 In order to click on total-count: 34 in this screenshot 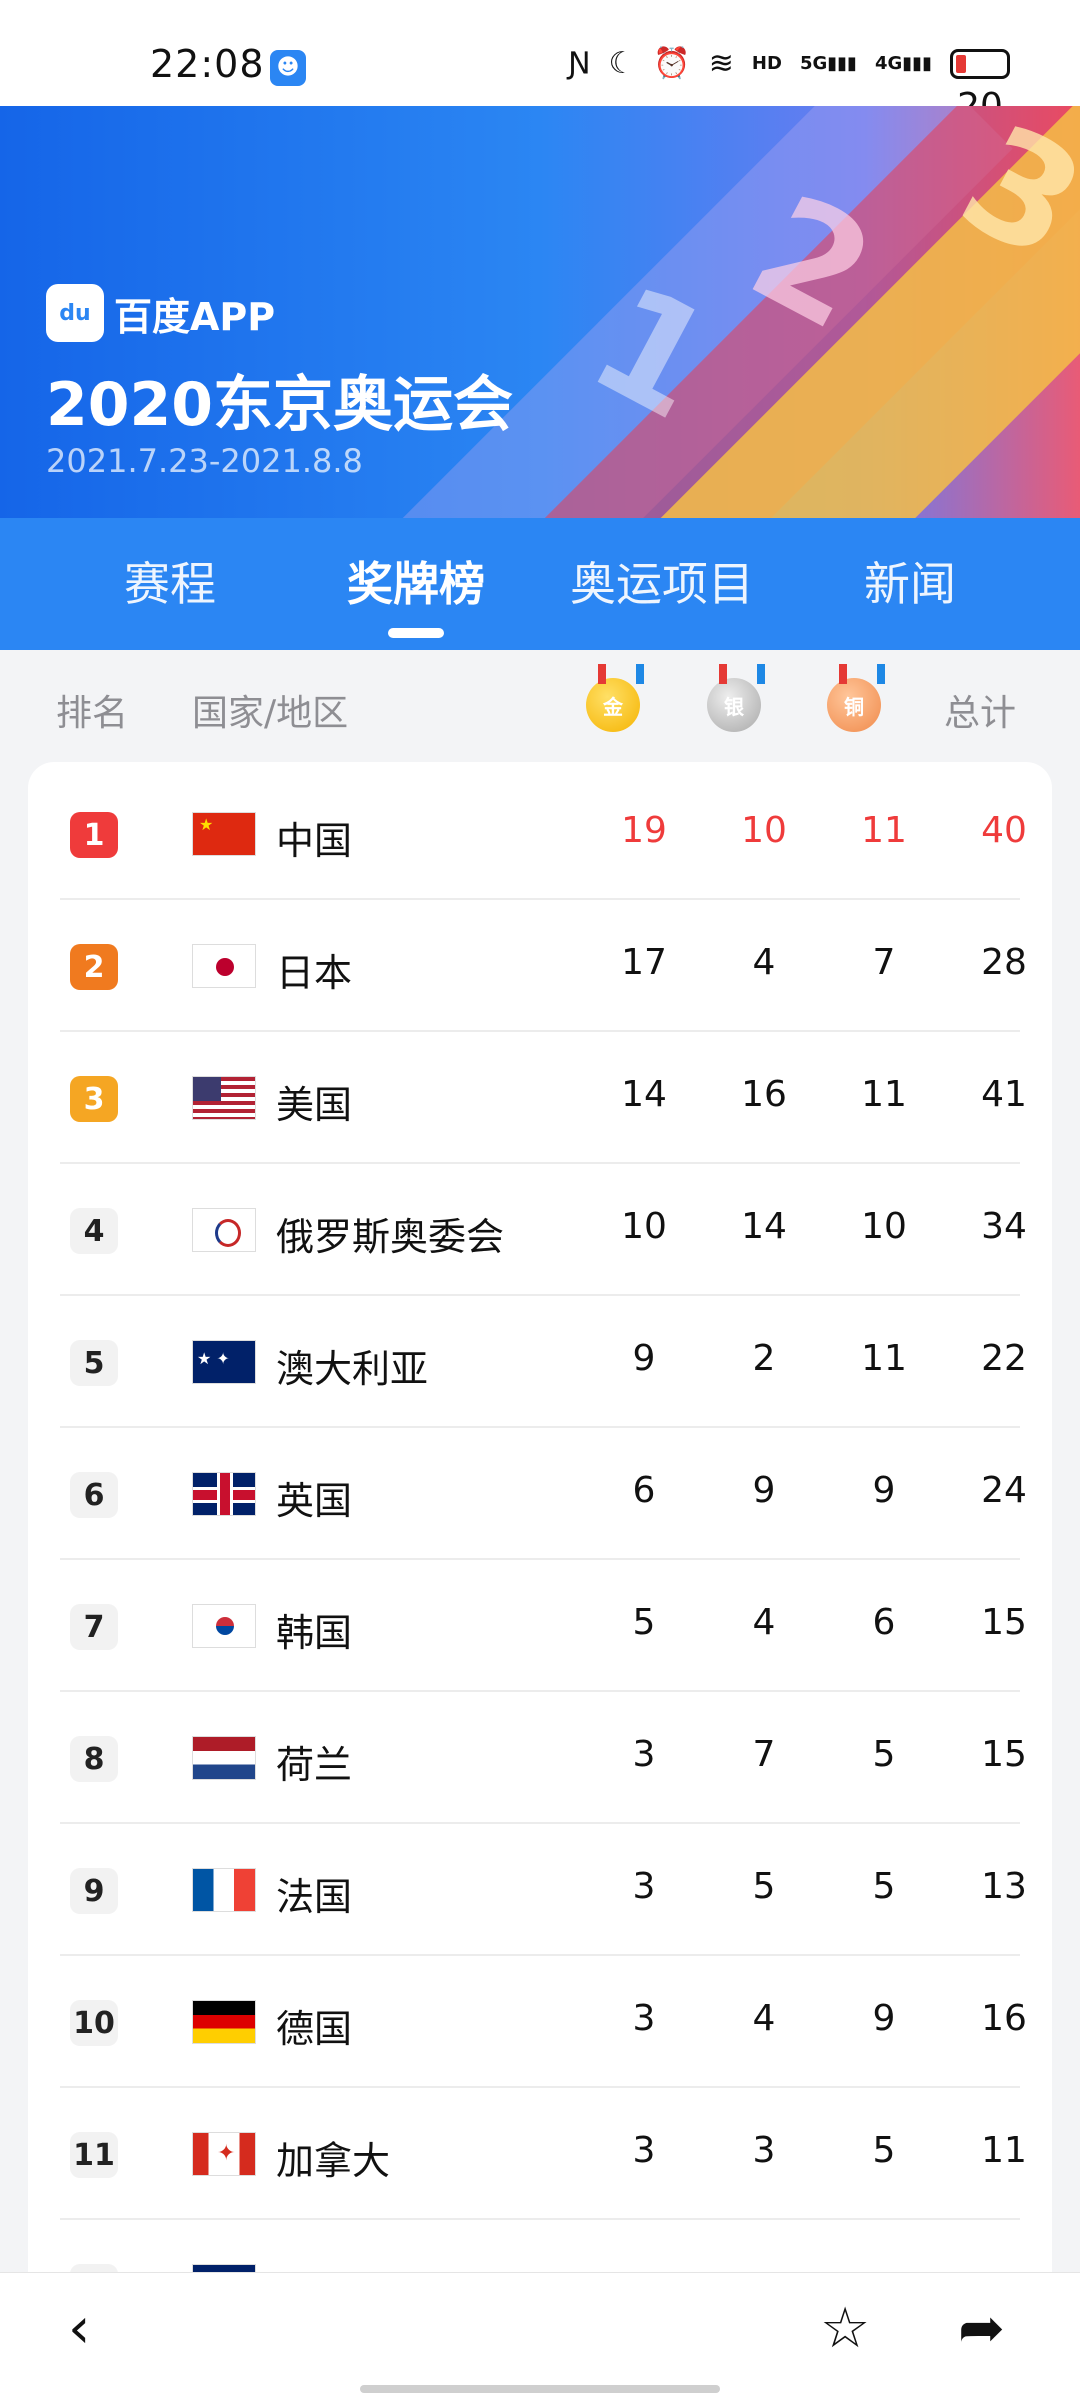, I will do `click(1004, 1226)`.